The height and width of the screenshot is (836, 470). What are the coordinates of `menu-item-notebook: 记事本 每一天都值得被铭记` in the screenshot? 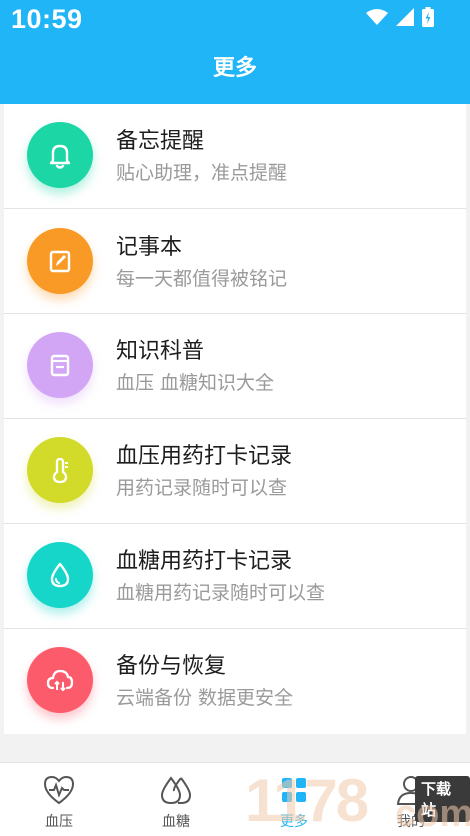 It's located at (235, 261).